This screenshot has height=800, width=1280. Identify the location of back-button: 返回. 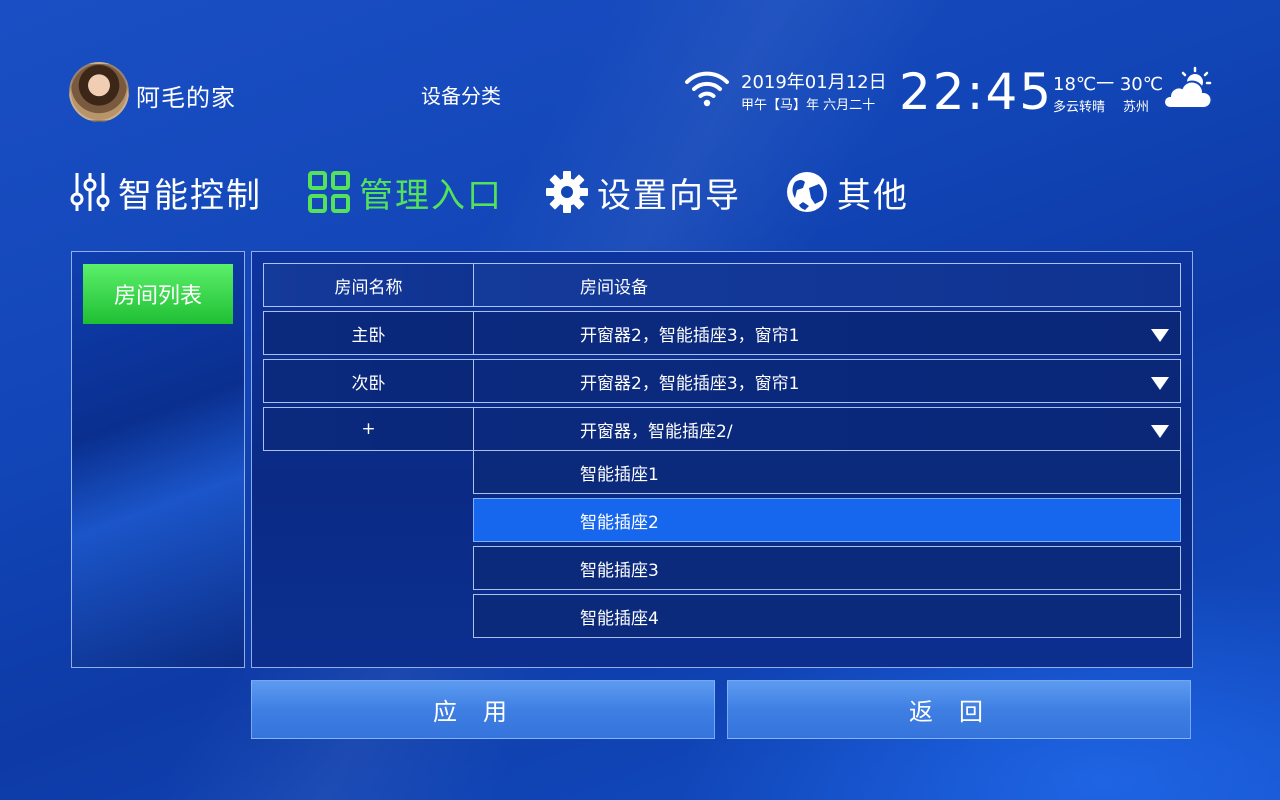
(959, 709).